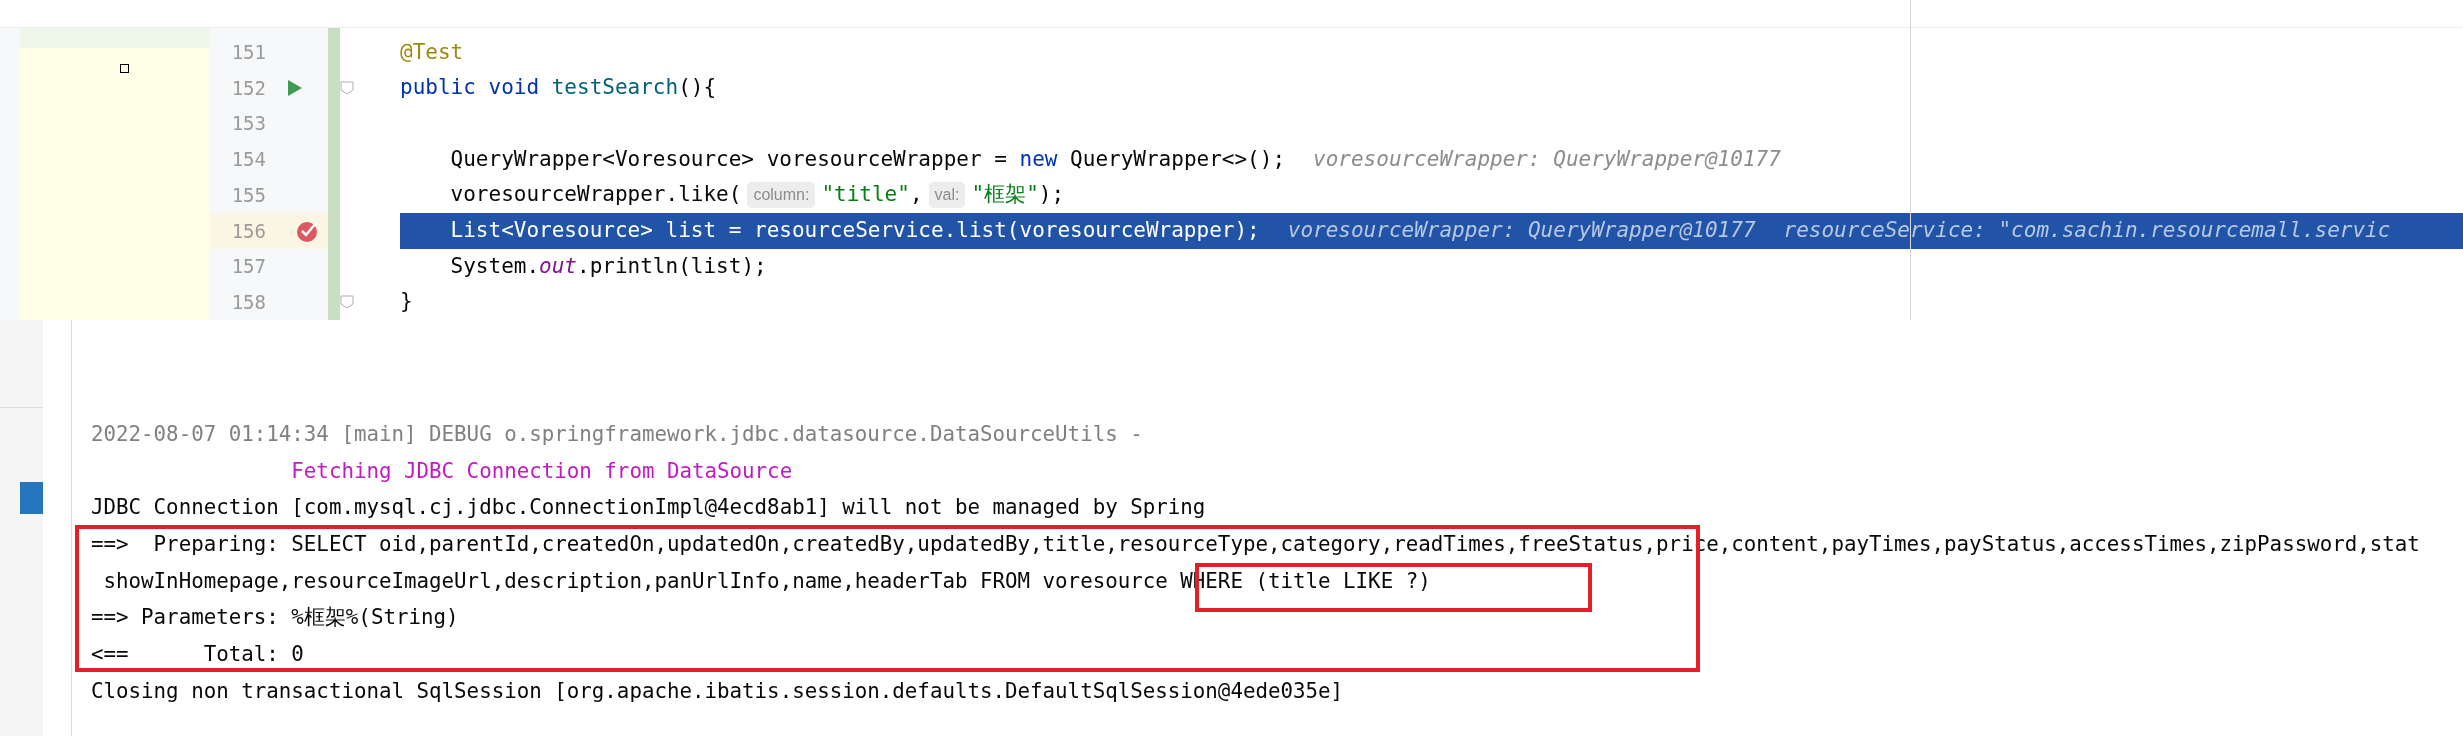  Describe the element at coordinates (867, 159) in the screenshot. I see `code-text: QueryWrapper<Voresource> voresourceWrapper = new QueryWrapper<>();` at that location.